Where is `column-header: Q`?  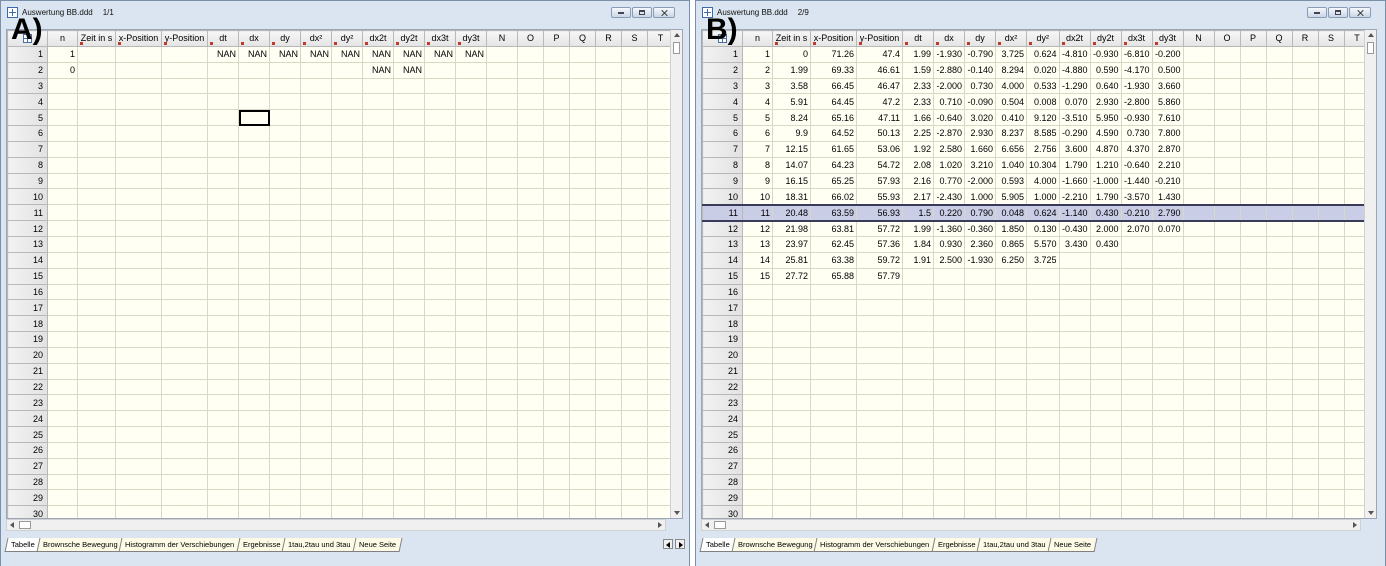
column-header: Q is located at coordinates (582, 38).